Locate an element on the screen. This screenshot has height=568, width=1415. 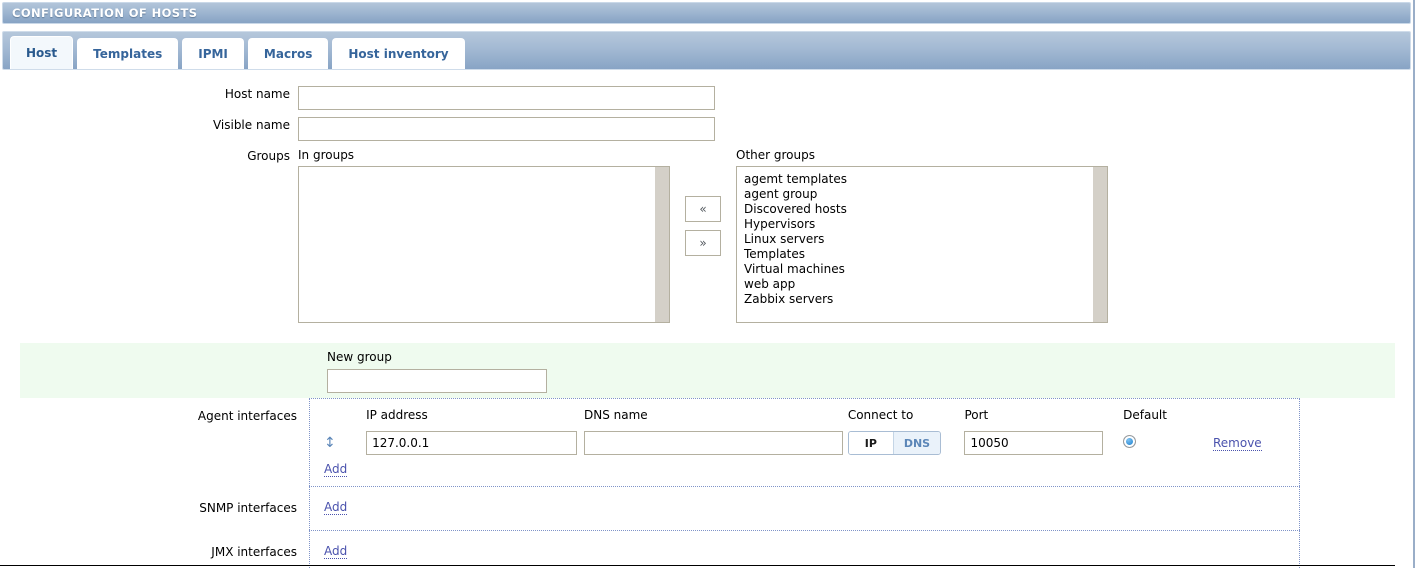
snmp-interfaces-add-row: Add is located at coordinates (336, 507).